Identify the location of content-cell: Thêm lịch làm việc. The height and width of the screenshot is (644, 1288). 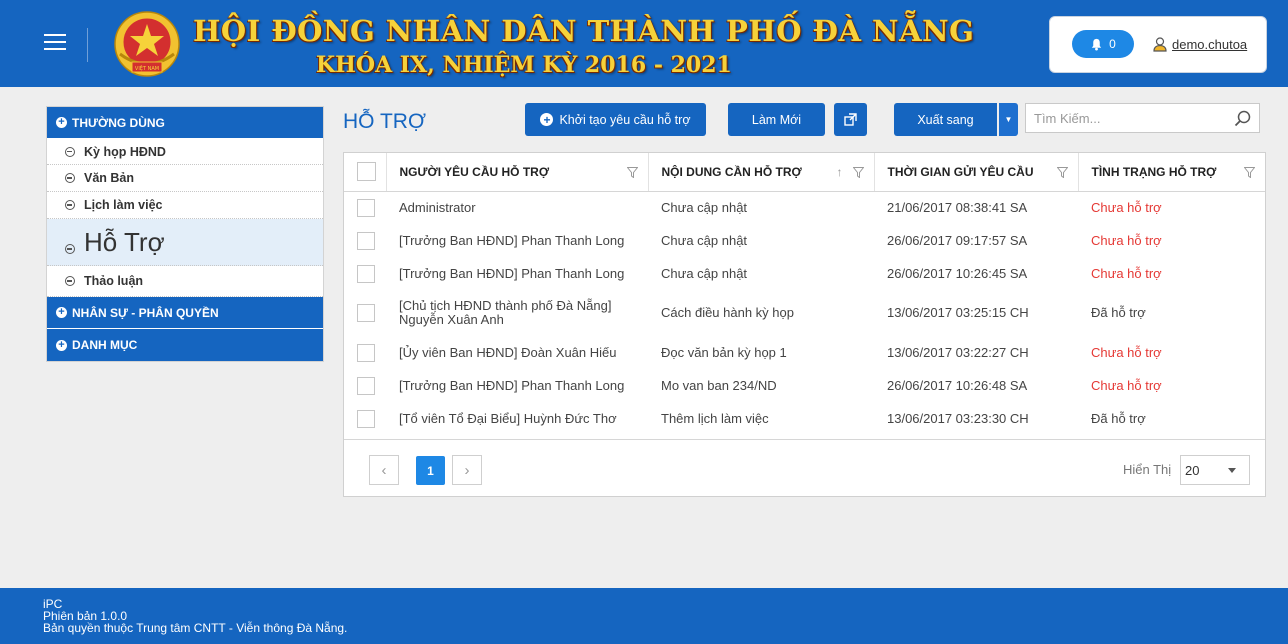
(715, 418).